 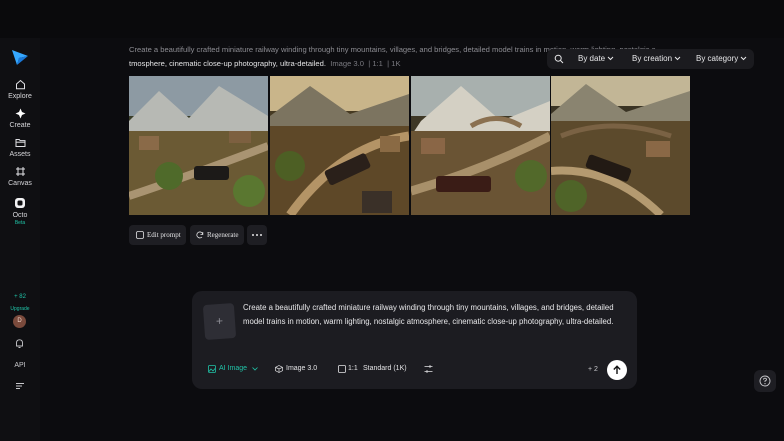 I want to click on settings-icon, so click(x=428, y=369).